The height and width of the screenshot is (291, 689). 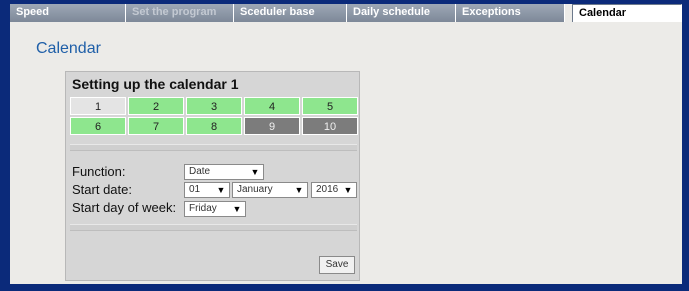 I want to click on calendar-button-8: 8, so click(x=214, y=126).